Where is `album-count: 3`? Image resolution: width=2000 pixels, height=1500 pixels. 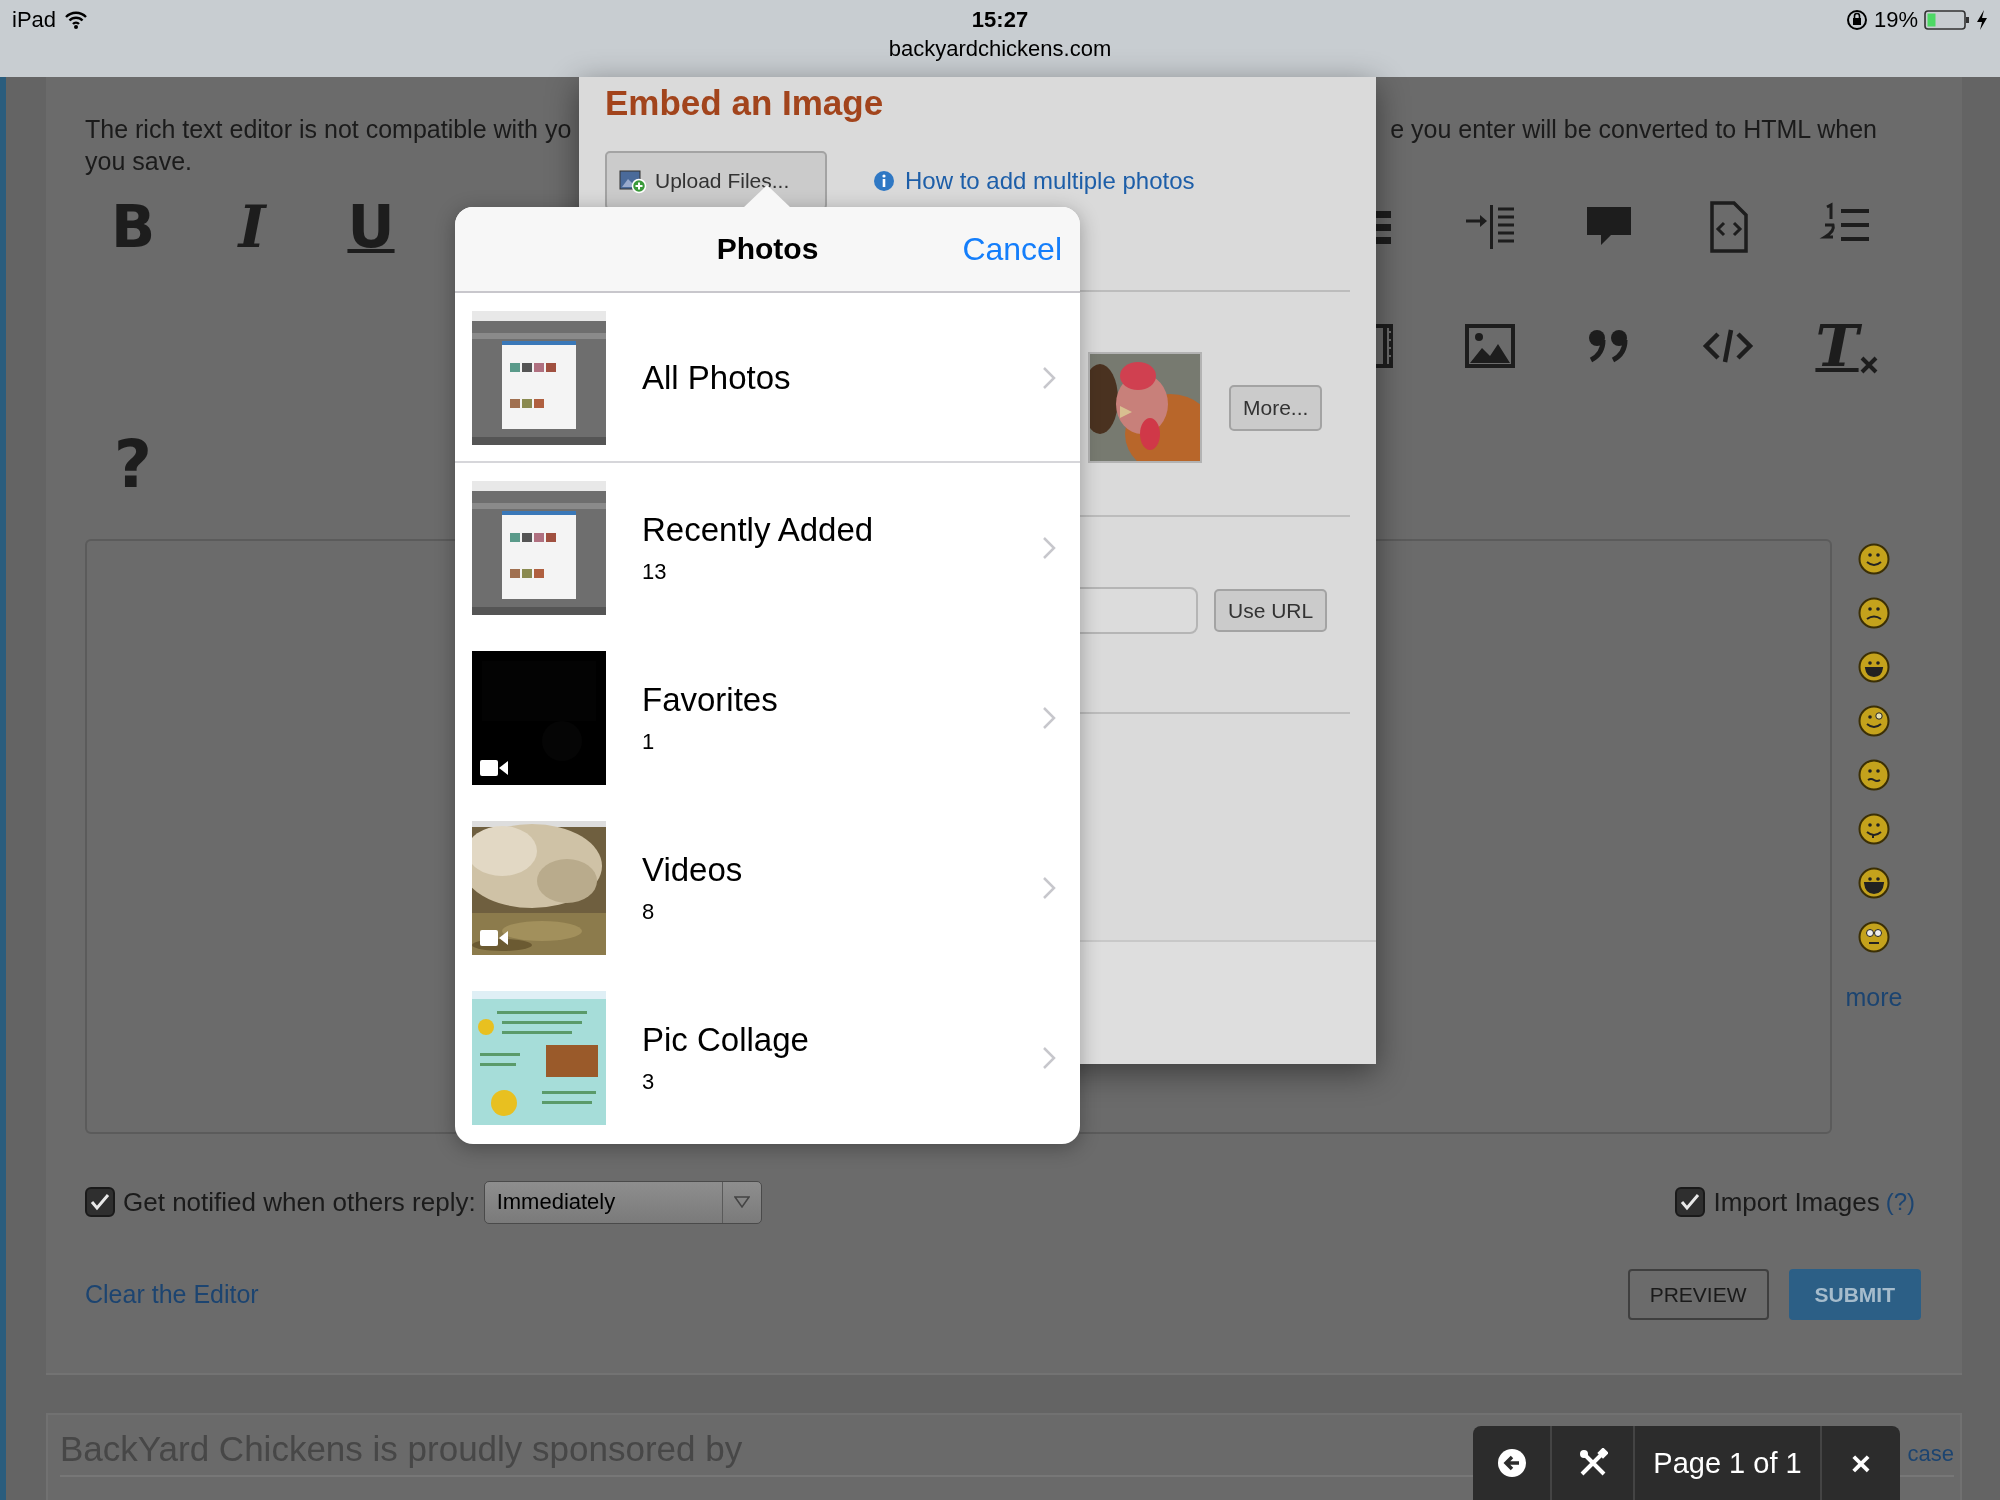 album-count: 3 is located at coordinates (649, 1082).